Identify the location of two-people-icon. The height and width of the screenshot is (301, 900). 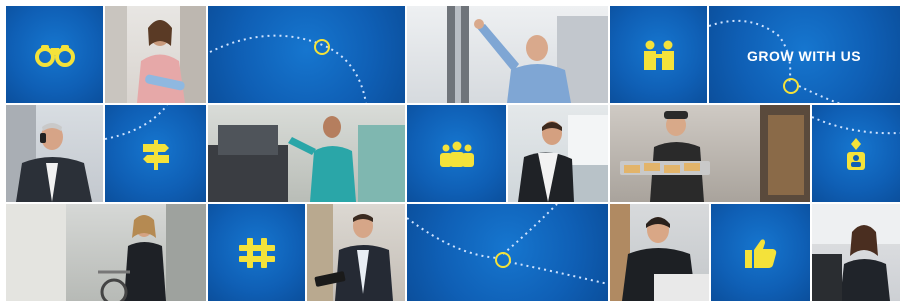
(659, 55).